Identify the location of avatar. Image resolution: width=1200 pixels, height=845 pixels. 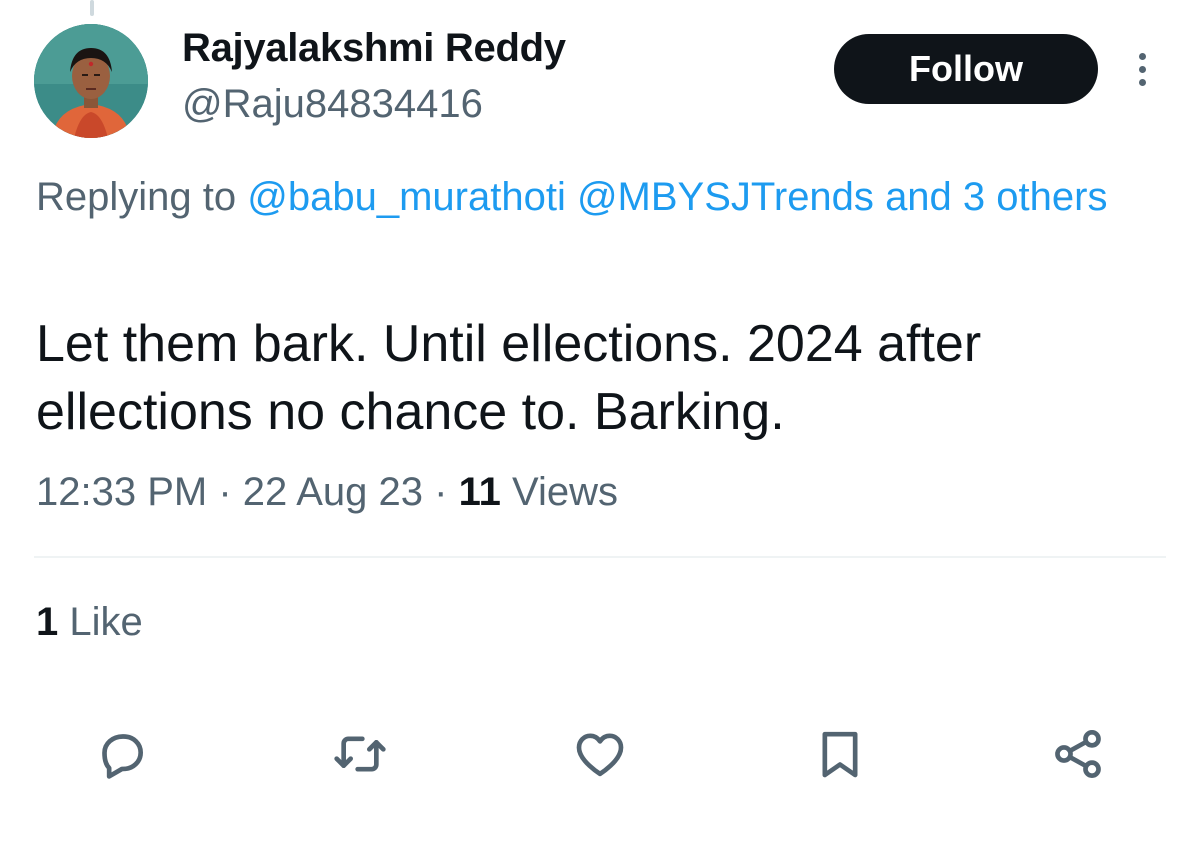
(91, 81).